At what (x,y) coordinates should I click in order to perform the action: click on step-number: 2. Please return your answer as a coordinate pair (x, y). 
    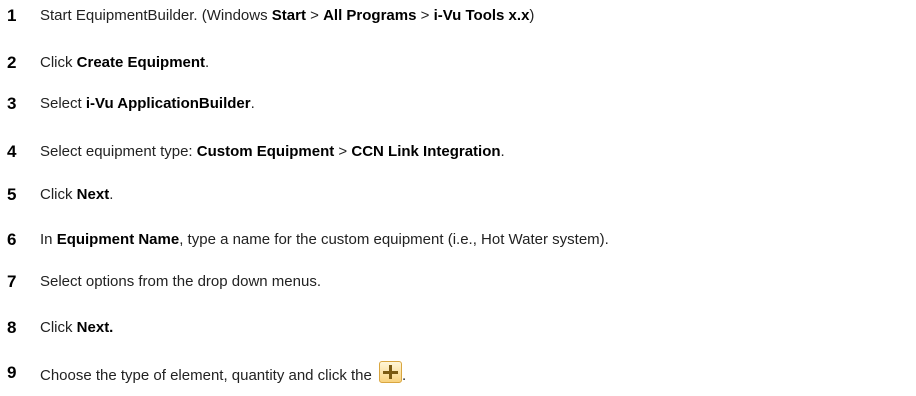
    Looking at the image, I should click on (12, 62).